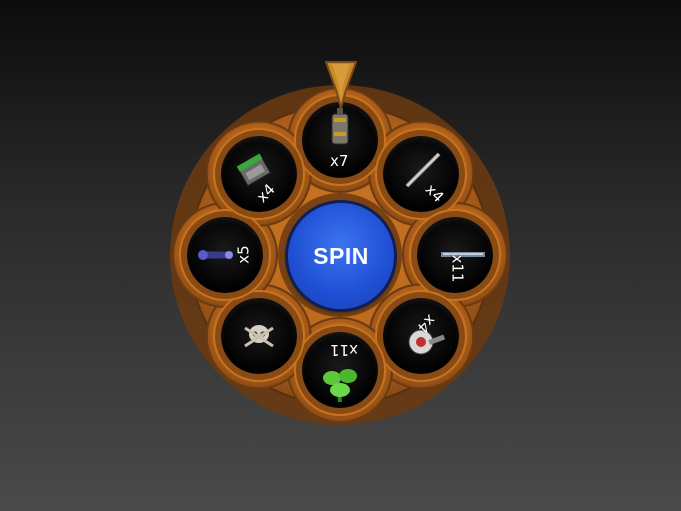  I want to click on green-plant-icon, so click(340, 382).